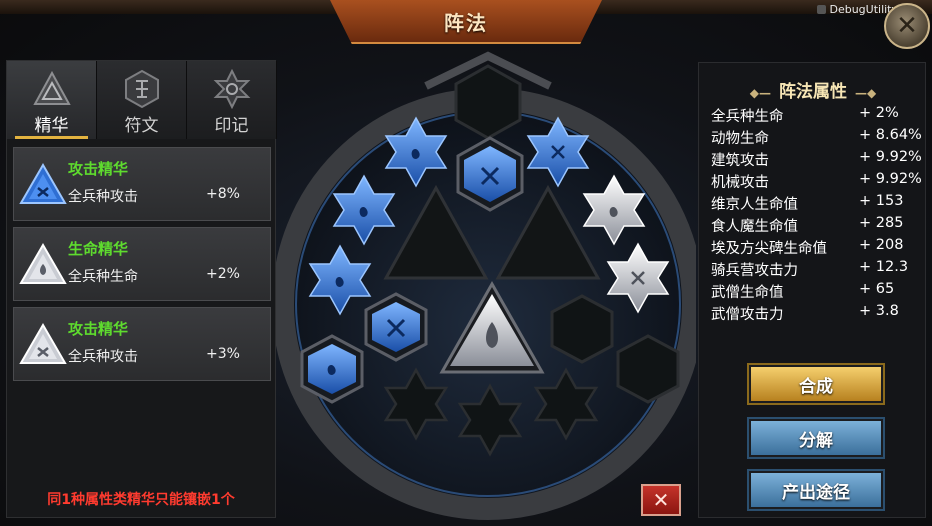  I want to click on star-rune-icon, so click(232, 89).